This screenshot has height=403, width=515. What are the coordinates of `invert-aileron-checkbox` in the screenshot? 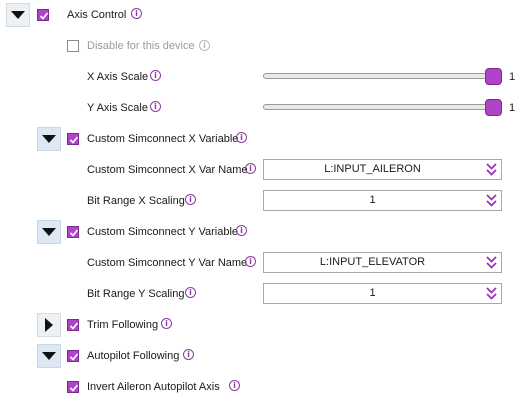 It's located at (73, 387).